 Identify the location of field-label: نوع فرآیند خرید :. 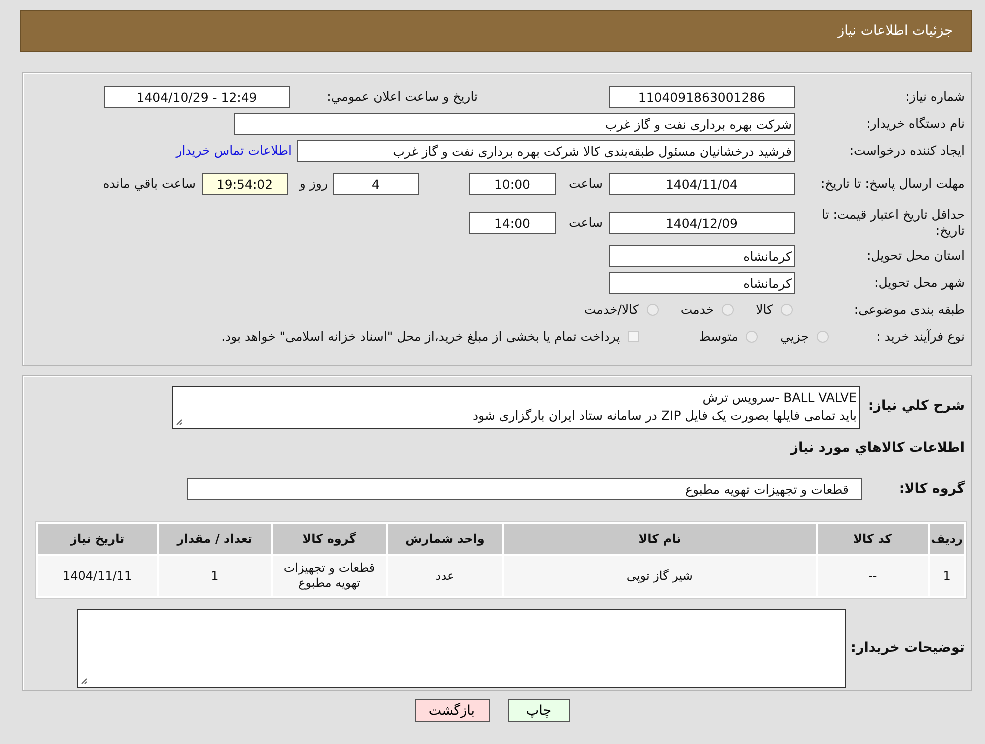
(920, 336).